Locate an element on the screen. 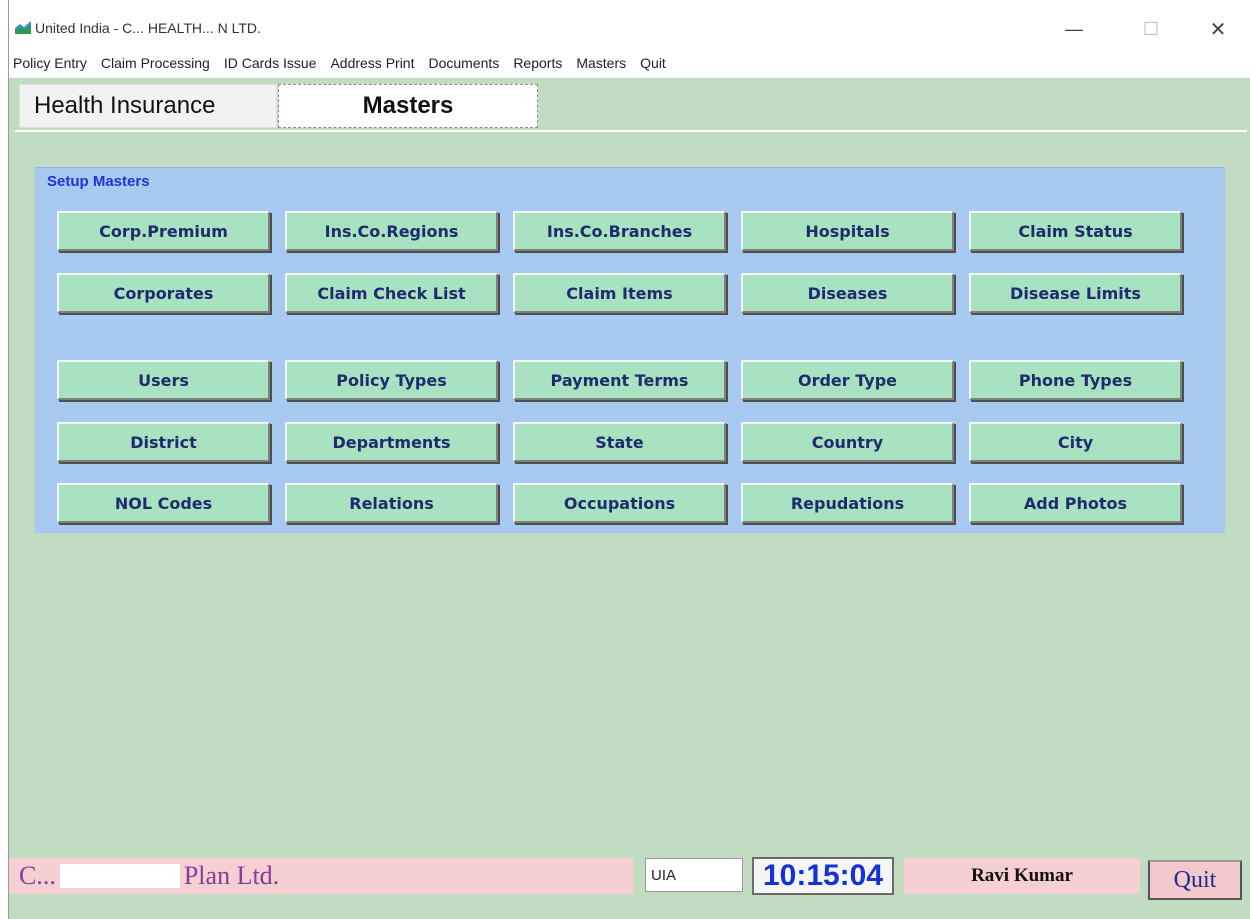  state-button: State is located at coordinates (619, 442).